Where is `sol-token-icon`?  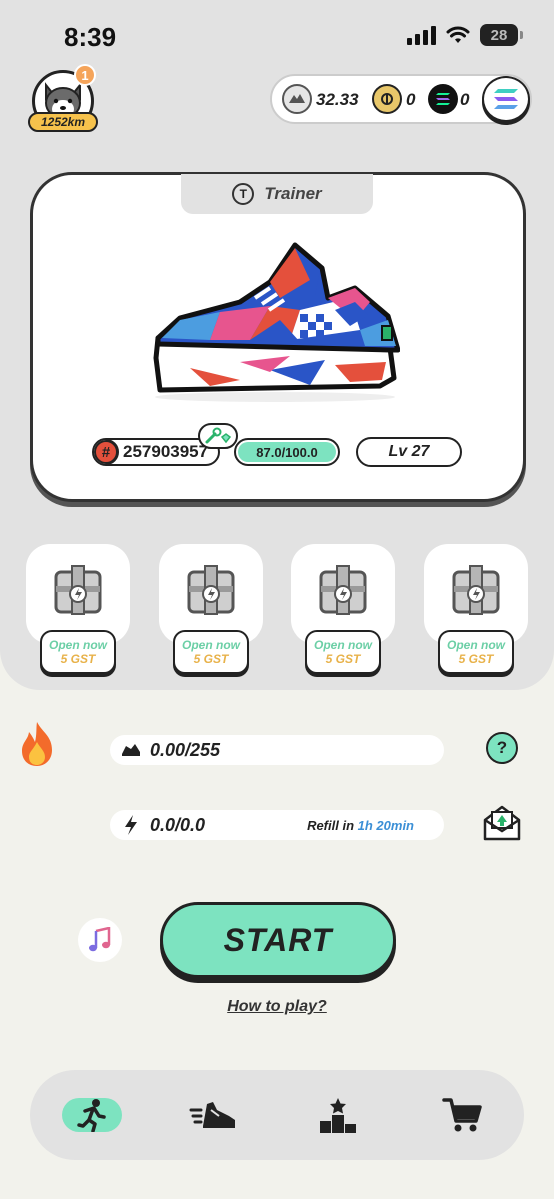
sol-token-icon is located at coordinates (443, 99).